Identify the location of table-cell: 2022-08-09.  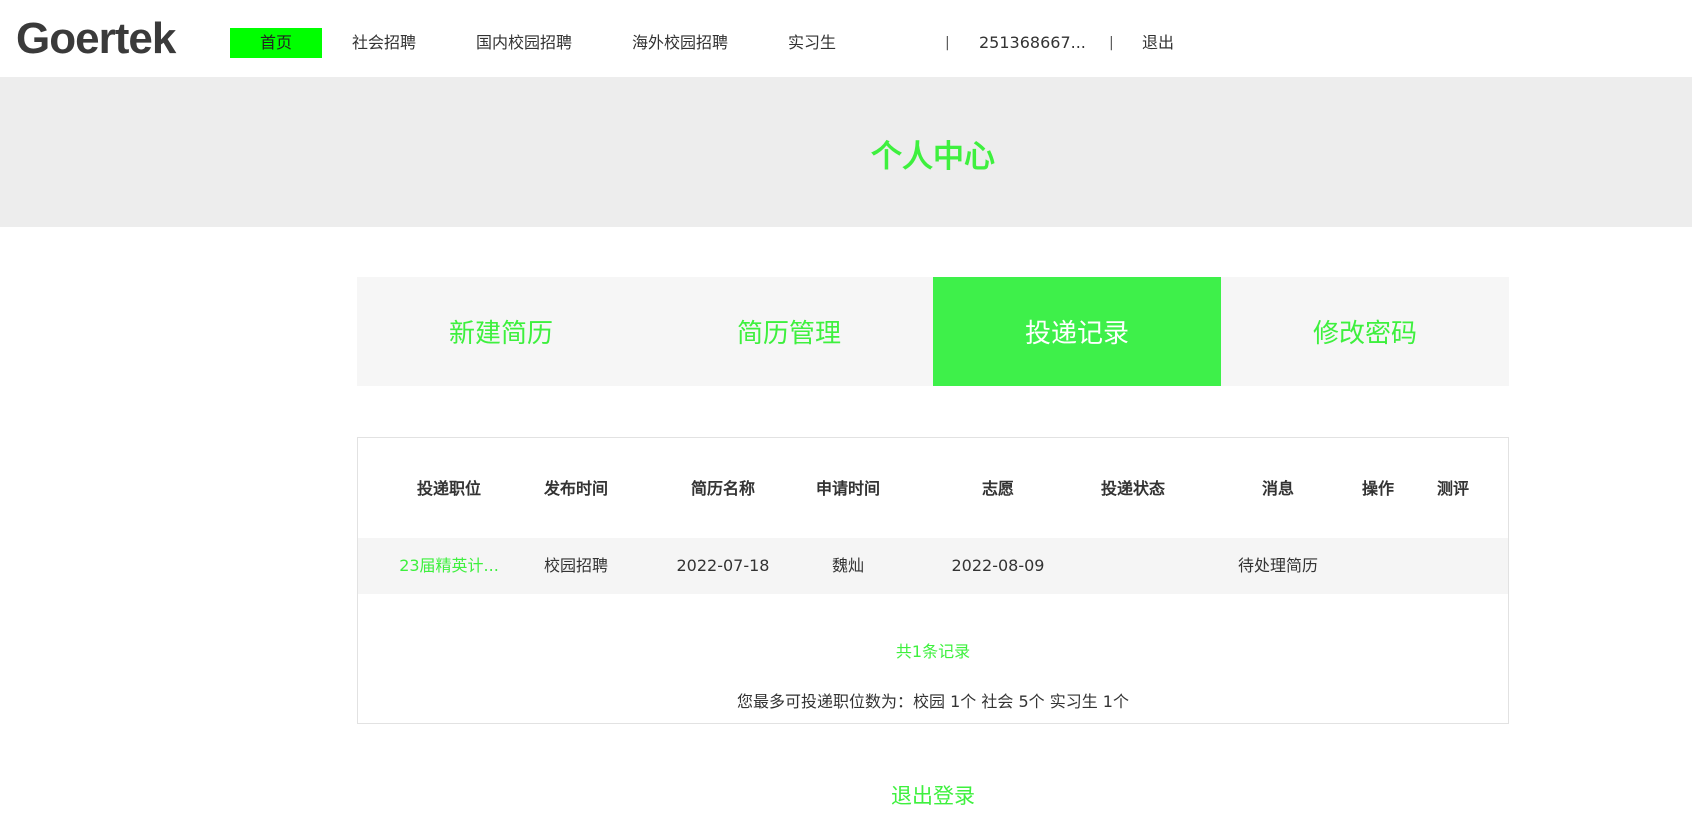
(998, 565).